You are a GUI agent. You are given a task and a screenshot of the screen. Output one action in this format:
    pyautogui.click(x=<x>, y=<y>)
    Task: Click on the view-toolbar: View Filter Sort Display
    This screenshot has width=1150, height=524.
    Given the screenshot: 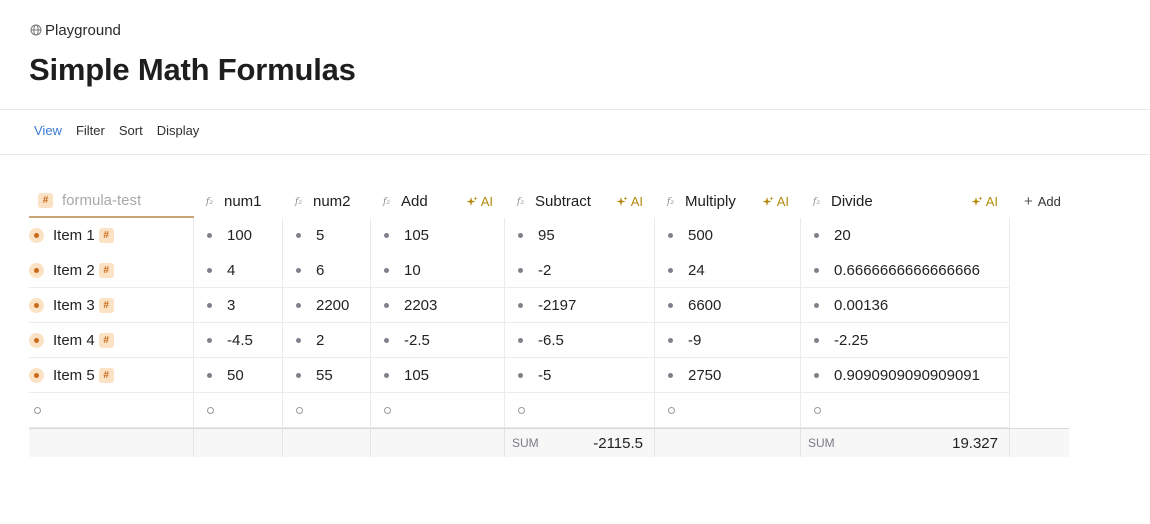 What is the action you would take?
    pyautogui.click(x=116, y=130)
    